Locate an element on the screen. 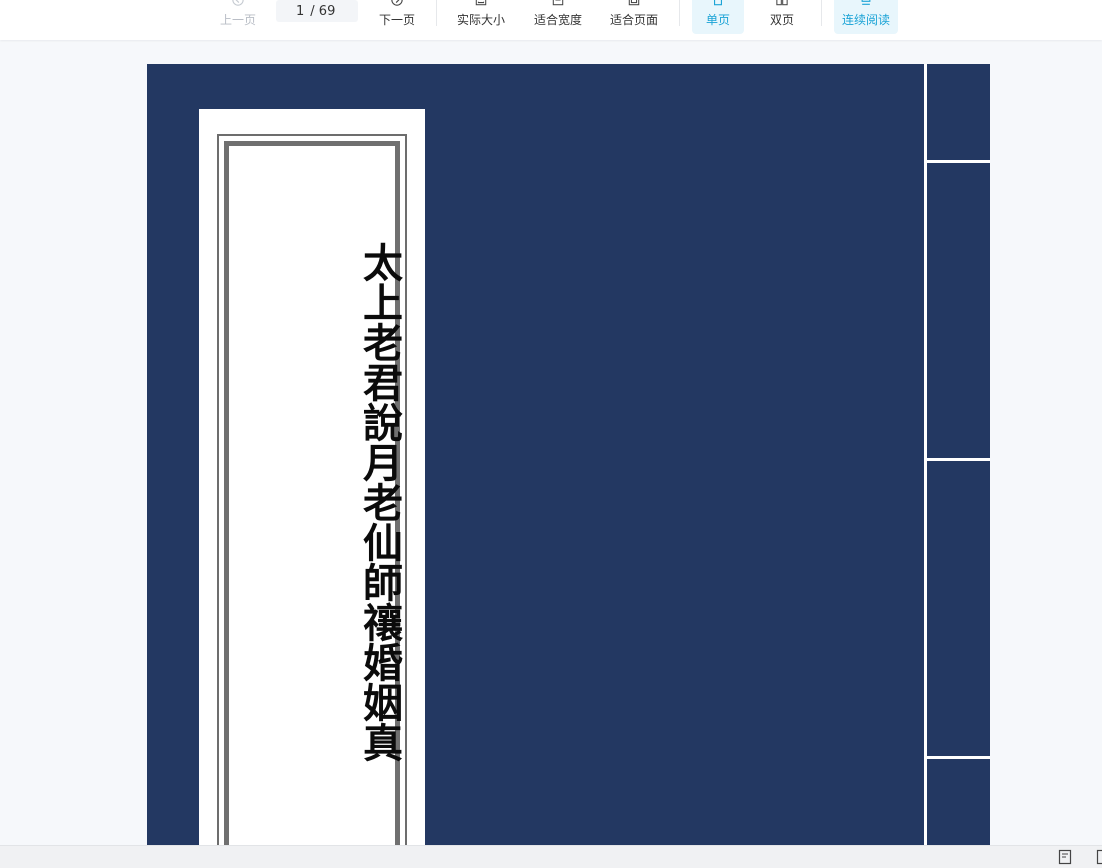 The width and height of the screenshot is (1102, 868). continuous-reading-label: 连续阅读 is located at coordinates (866, 19).